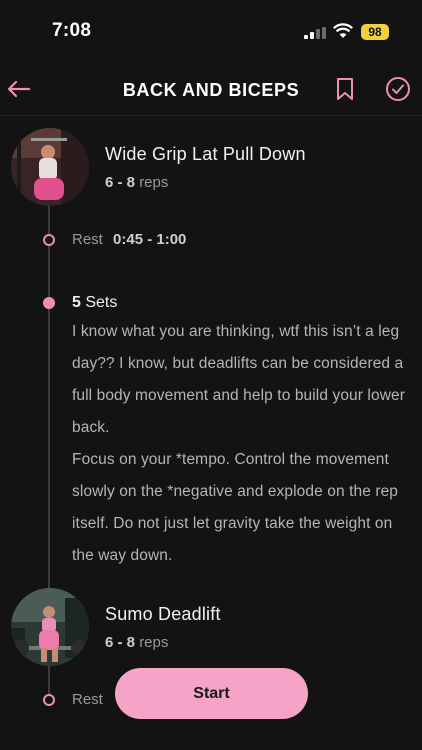 This screenshot has height=750, width=422. I want to click on rest-row: Rest 0:45 - 1:00, so click(129, 239).